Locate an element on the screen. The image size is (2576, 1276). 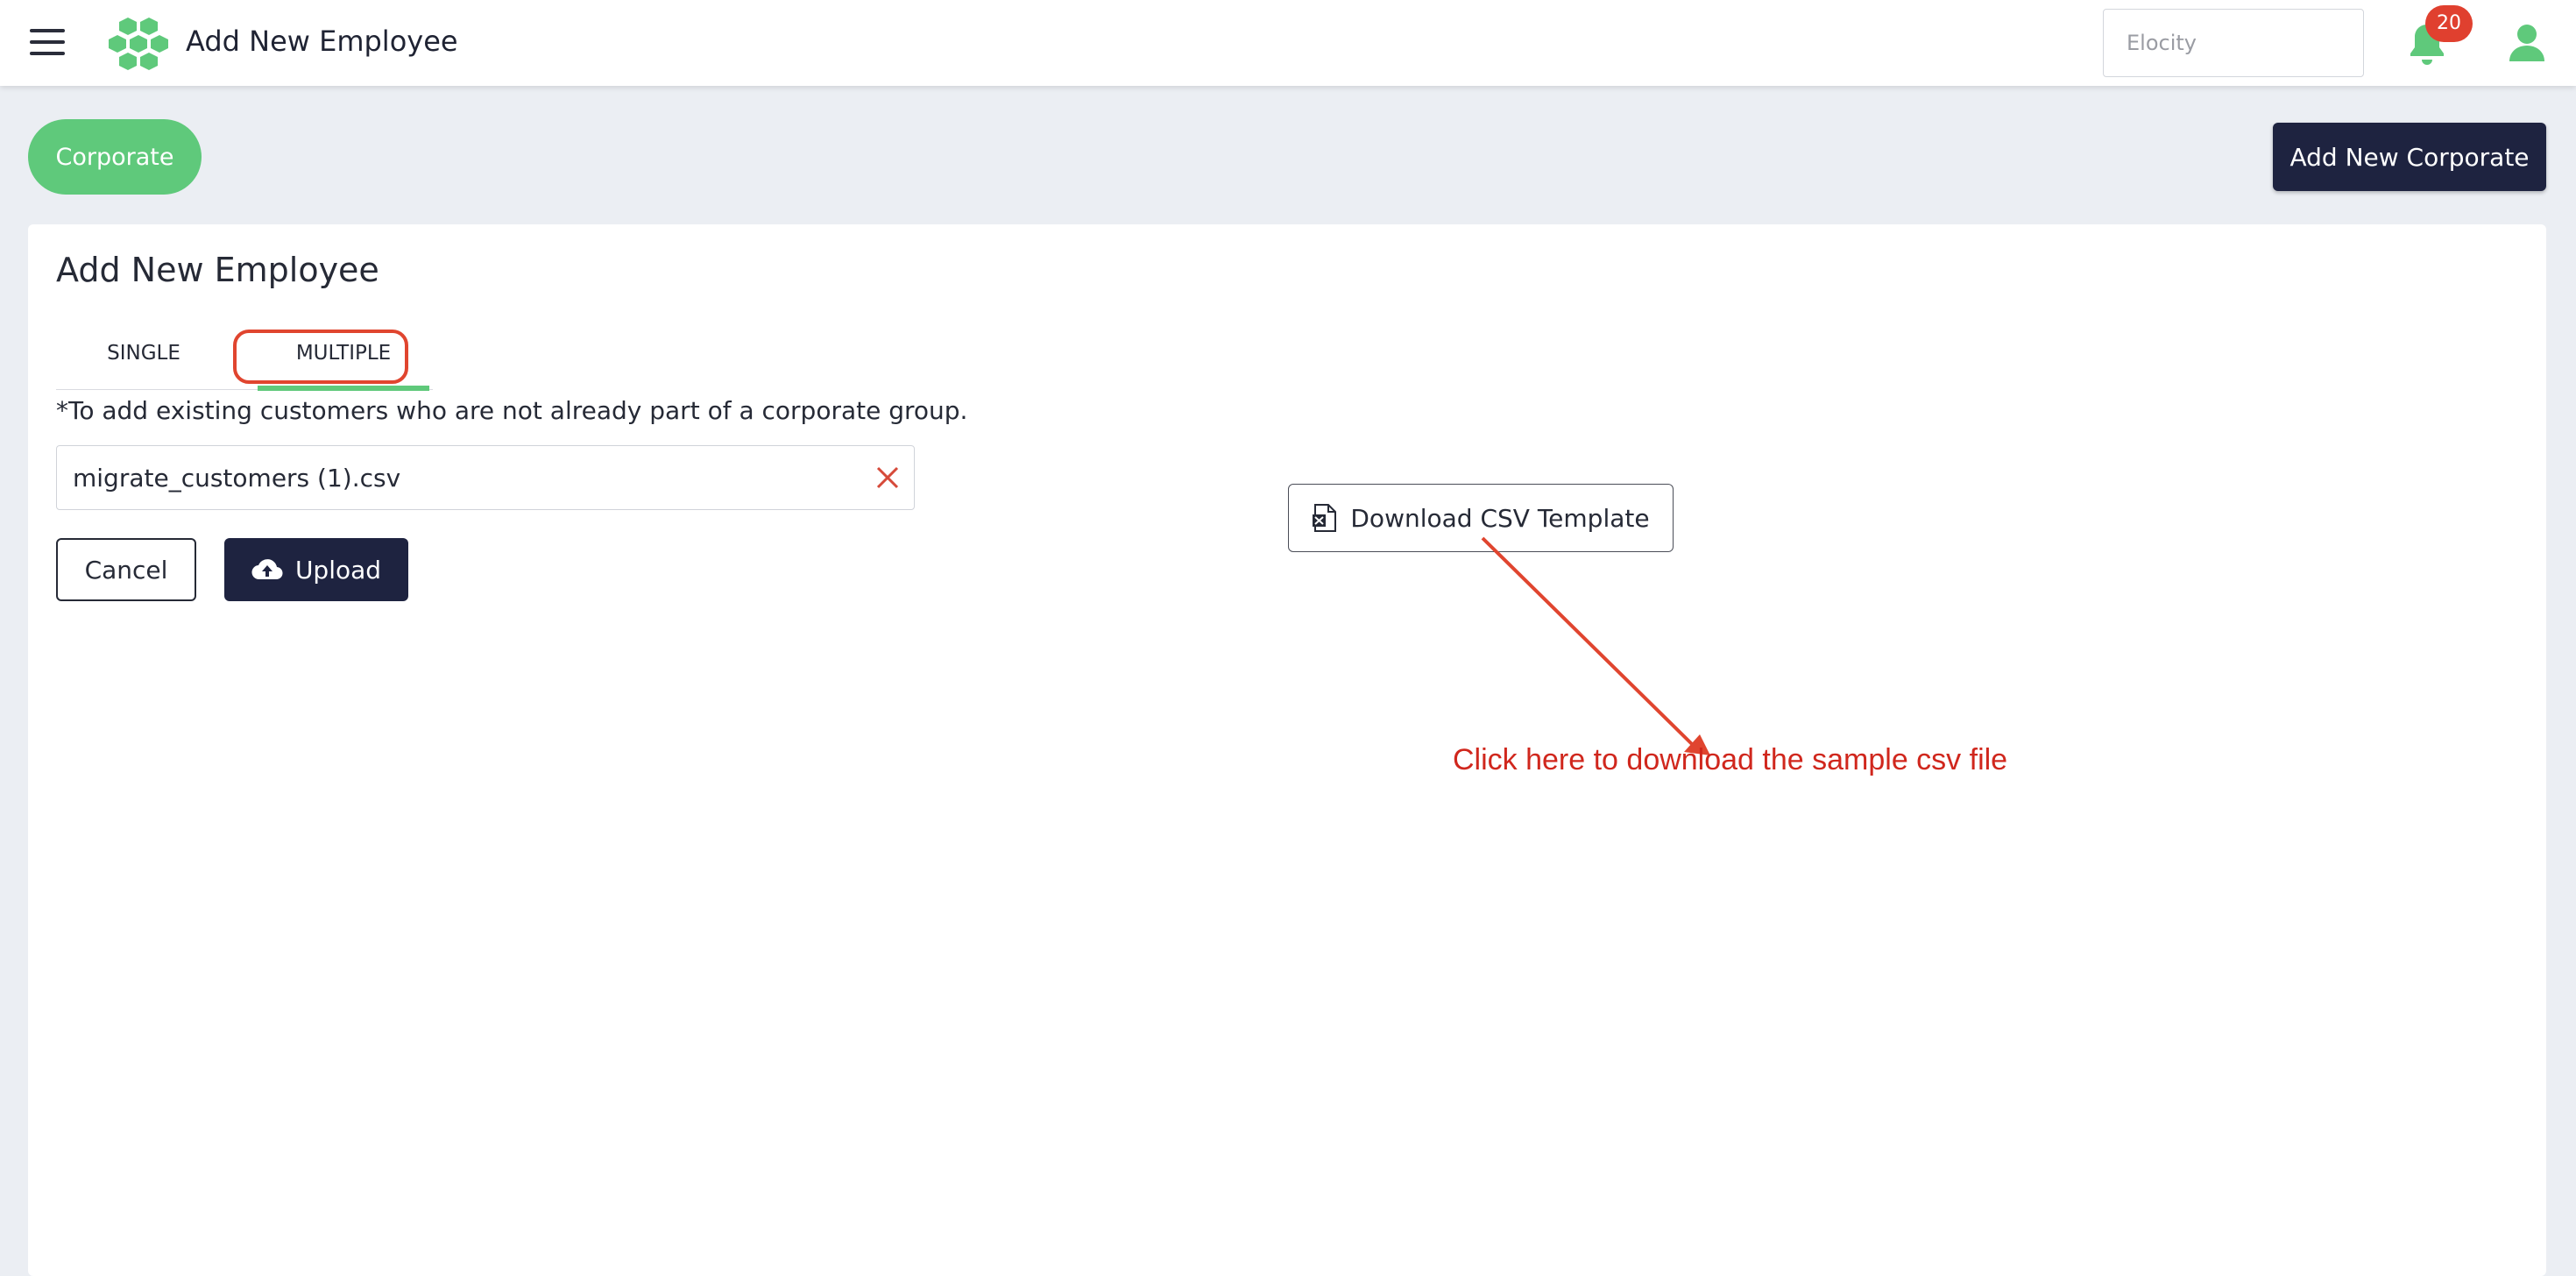
file-name: migrate_customers (1).csv is located at coordinates (237, 478).